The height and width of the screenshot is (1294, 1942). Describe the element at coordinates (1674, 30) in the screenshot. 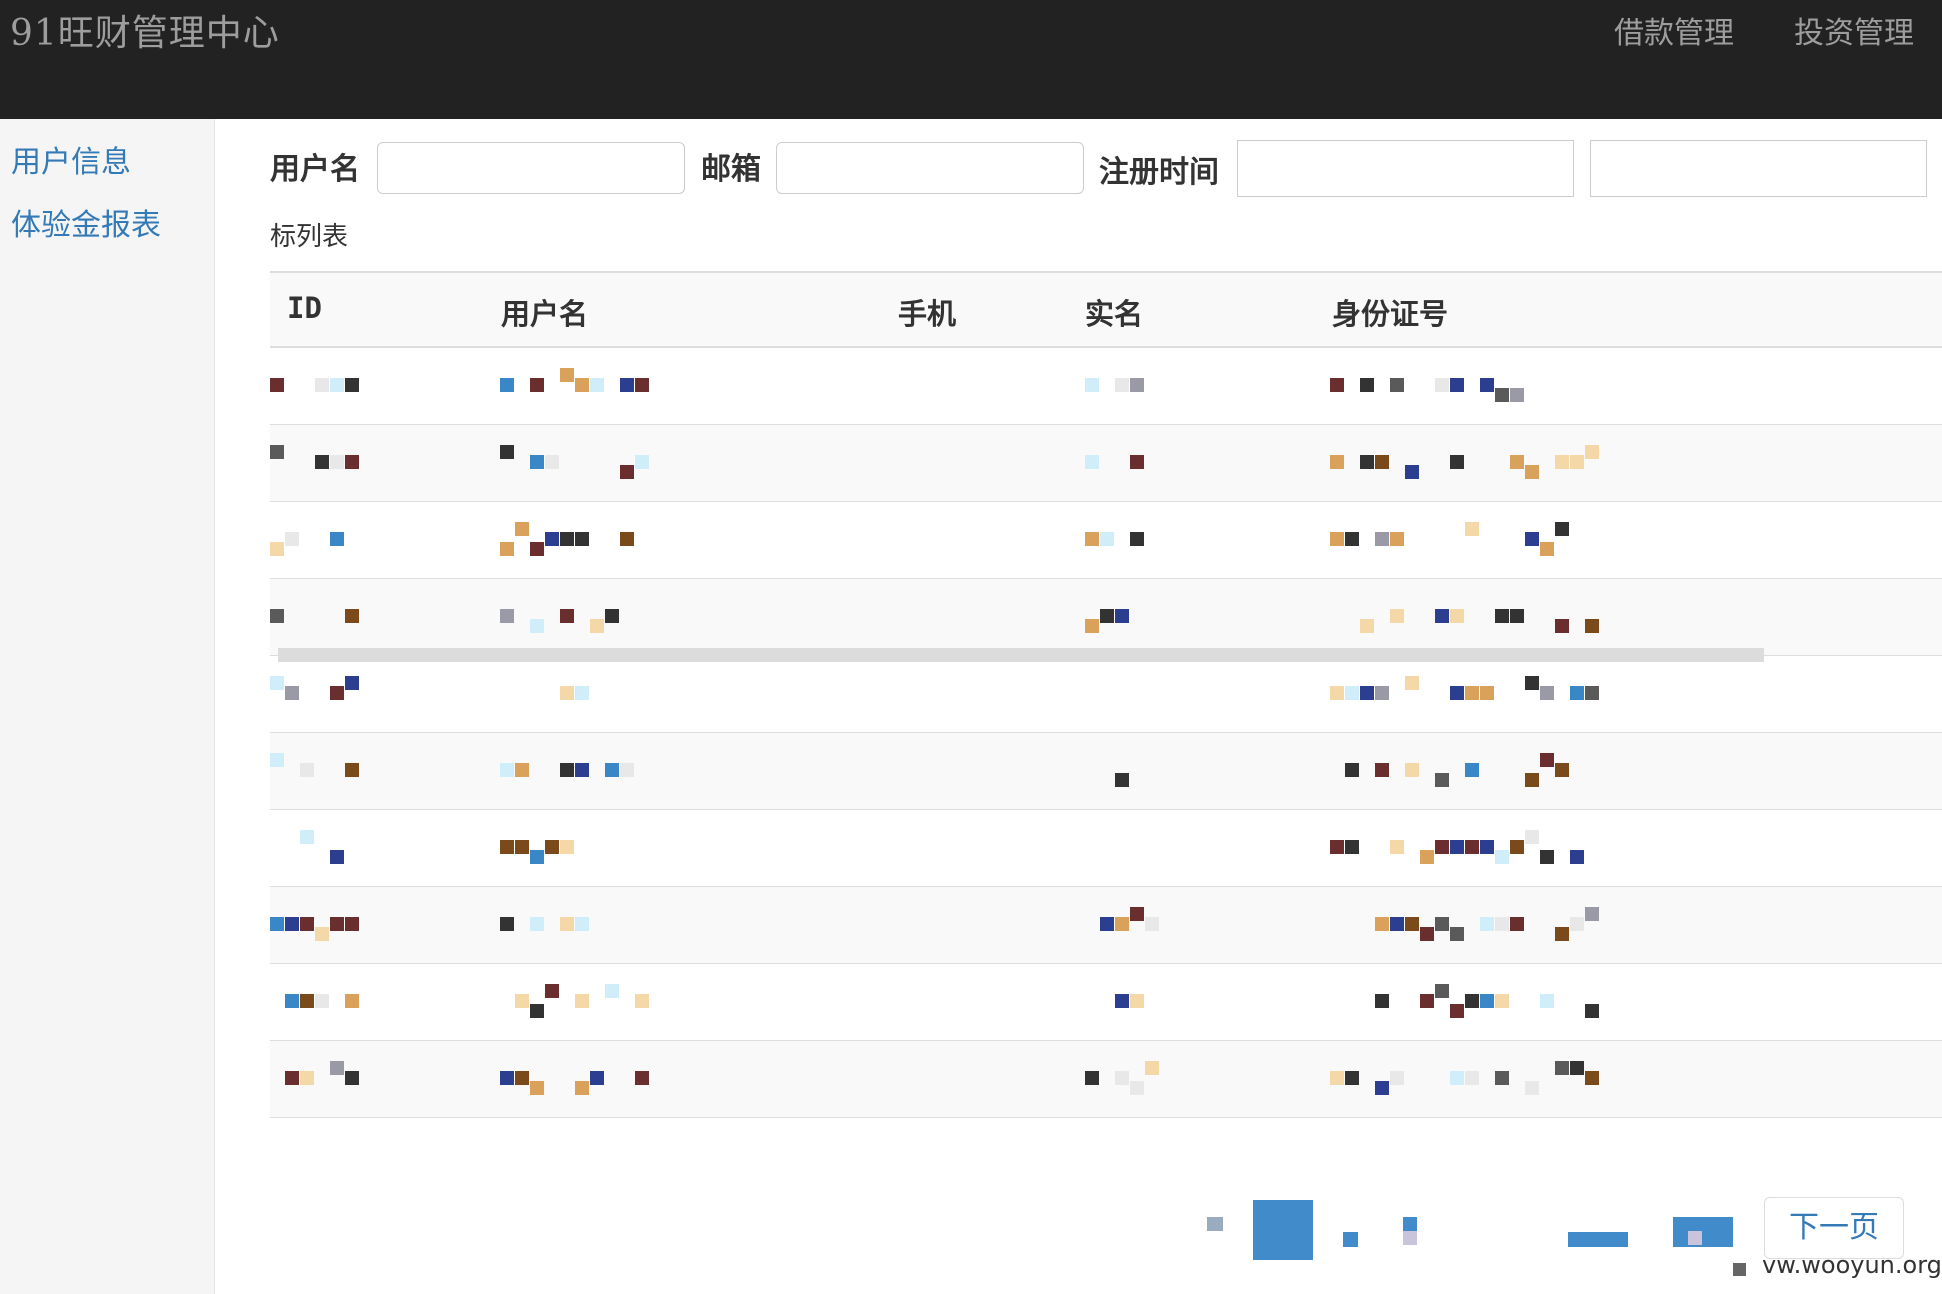

I see `nav-loan-management: 借款管理` at that location.